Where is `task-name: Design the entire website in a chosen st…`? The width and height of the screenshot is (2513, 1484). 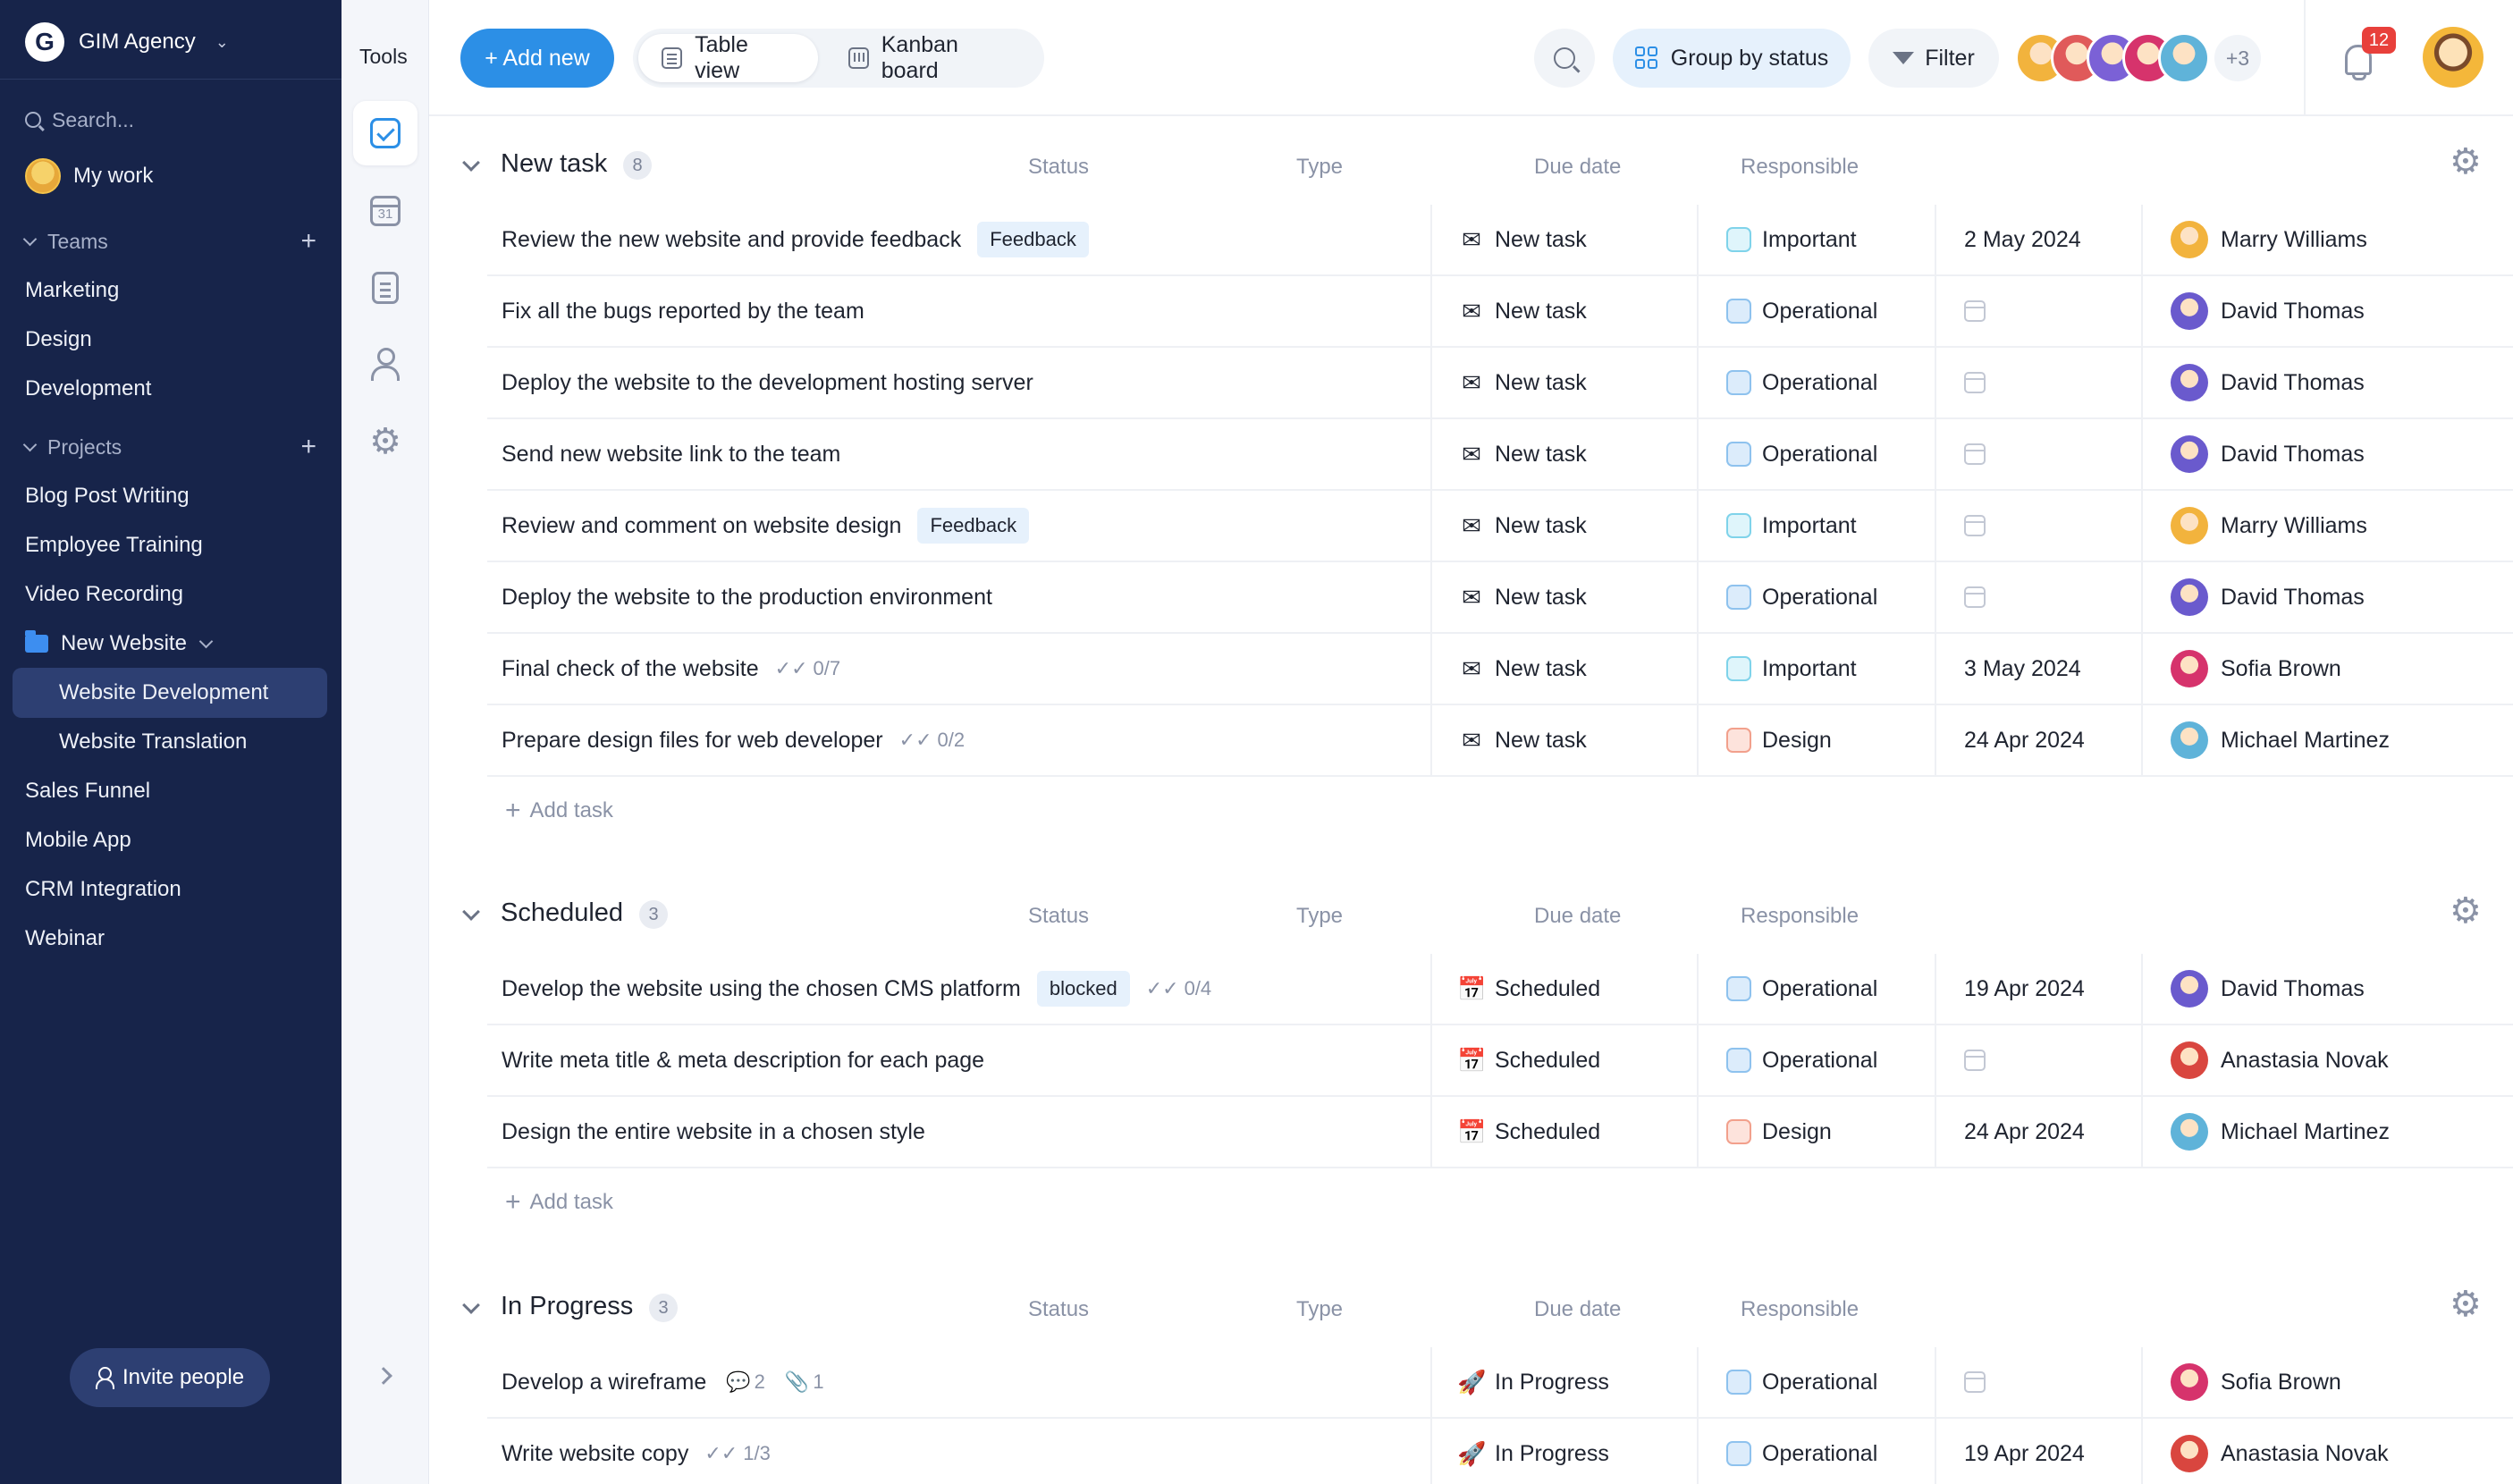
task-name: Design the entire website in a chosen st… is located at coordinates (713, 1132).